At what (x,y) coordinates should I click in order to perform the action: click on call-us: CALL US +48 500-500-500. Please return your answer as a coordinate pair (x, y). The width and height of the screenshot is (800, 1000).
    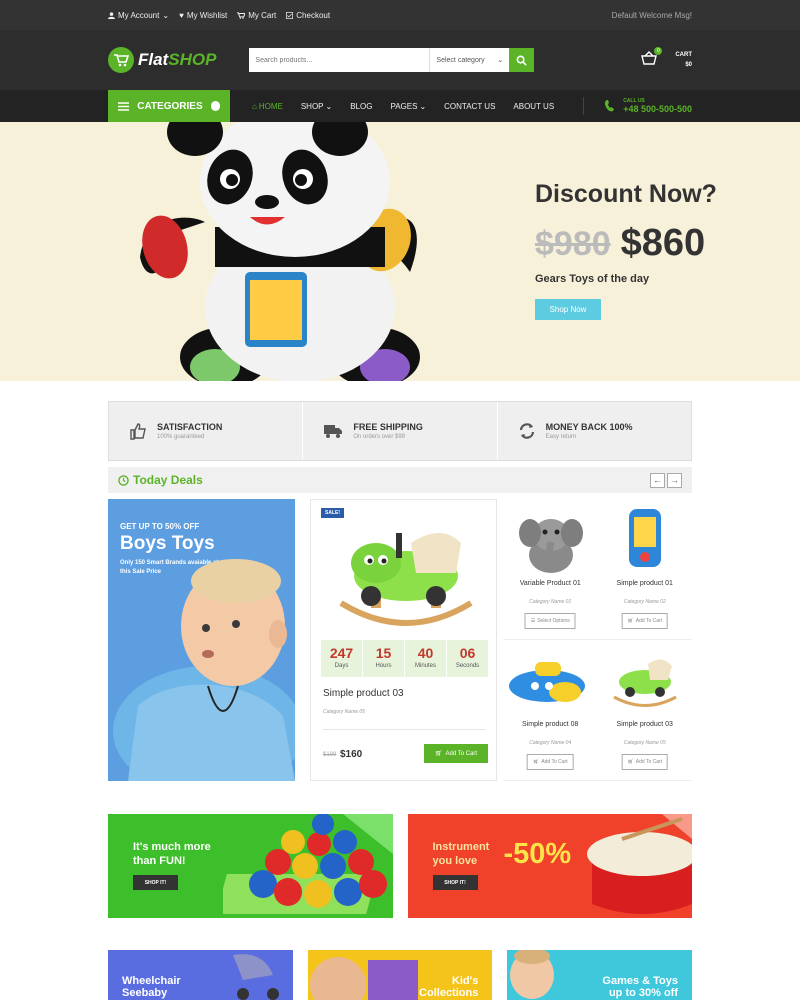
    Looking at the image, I should click on (637, 106).